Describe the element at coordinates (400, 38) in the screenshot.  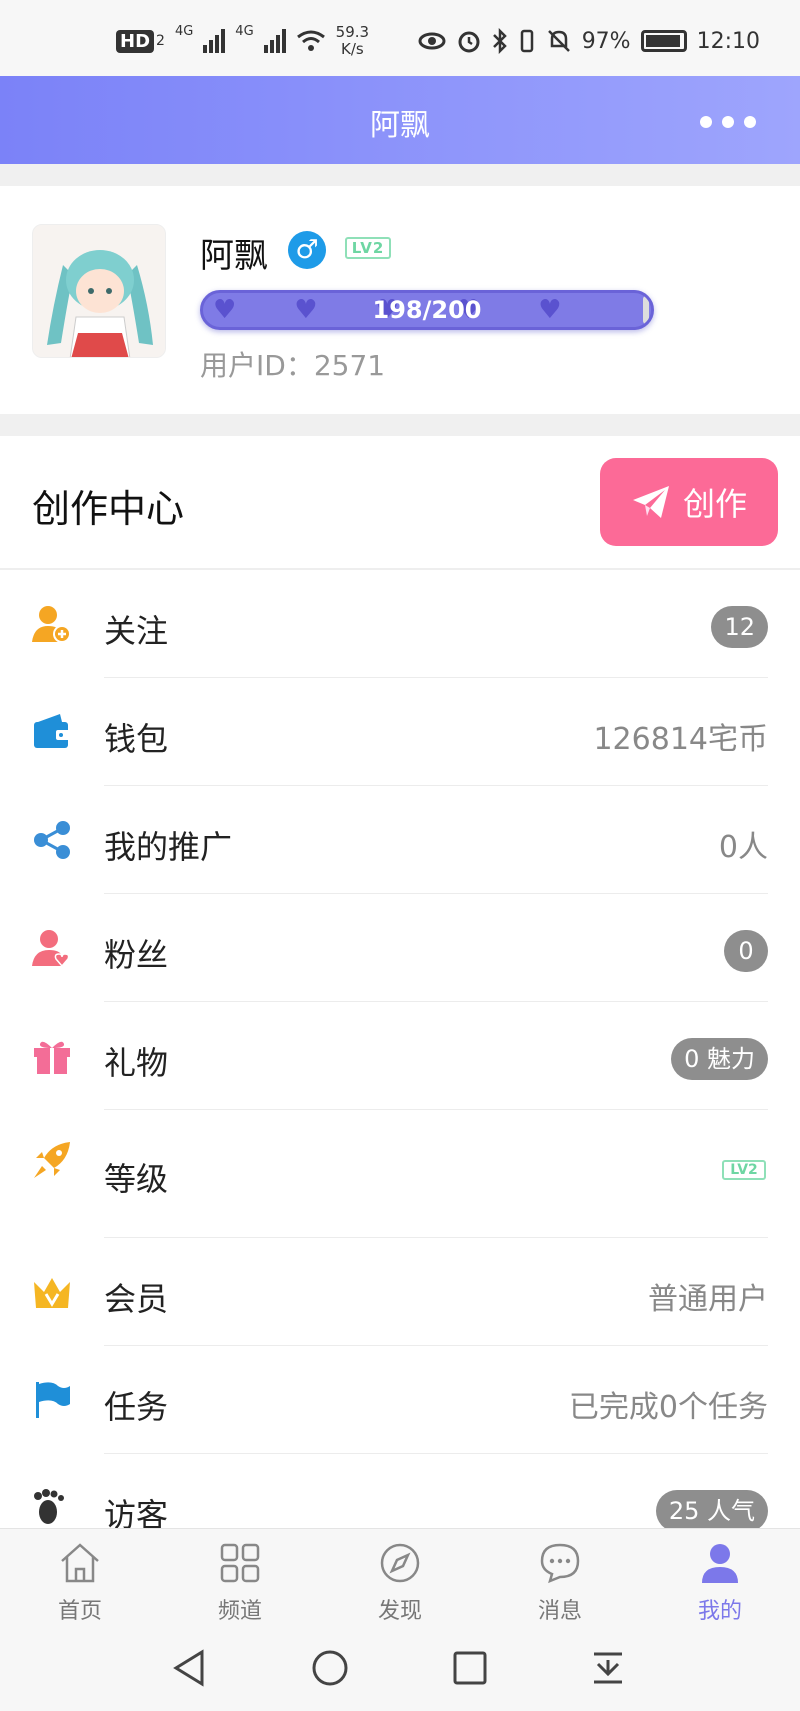
I see `status-bar: HD 2 4G 4G 59.3 K/s 97% 12:10` at that location.